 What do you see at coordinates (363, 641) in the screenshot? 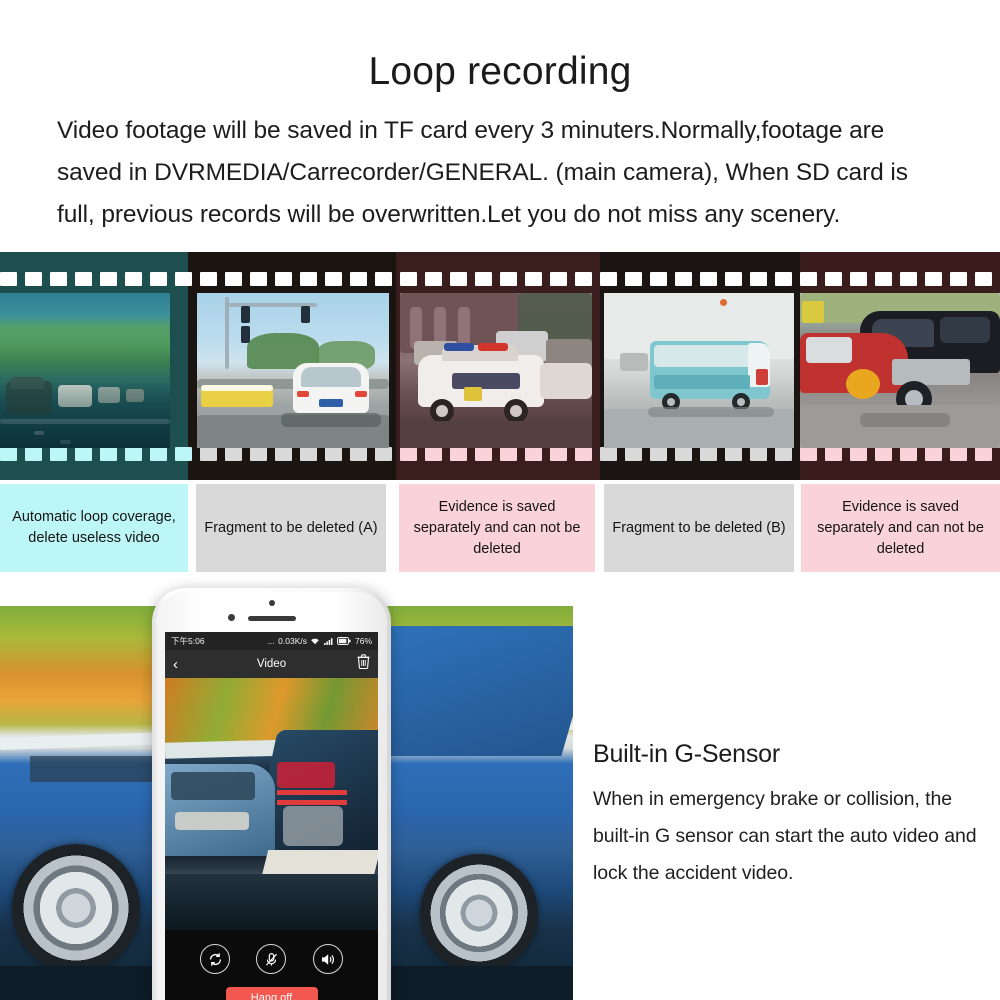
I see `status-battery-percent: 76%` at bounding box center [363, 641].